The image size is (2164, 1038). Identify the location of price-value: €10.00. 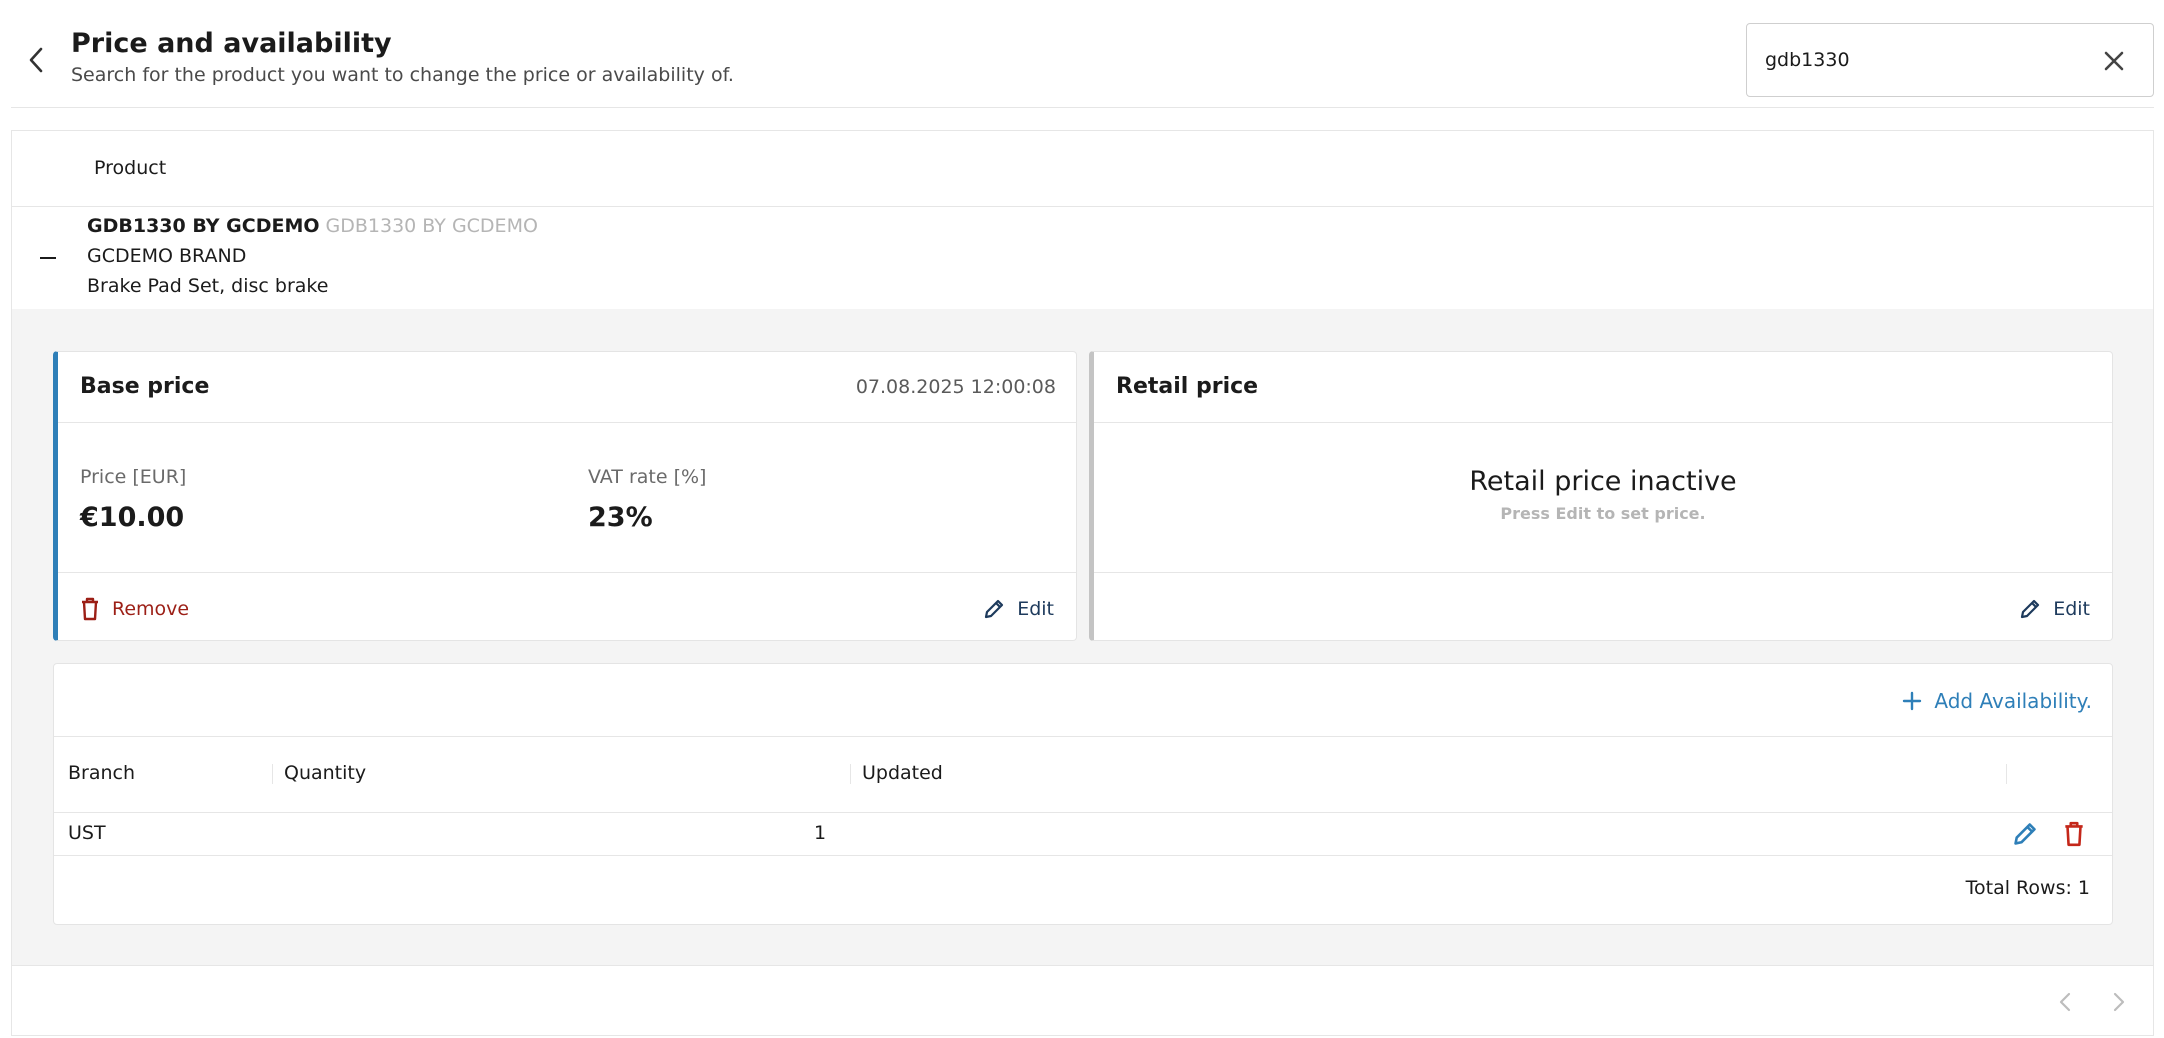
(132, 517).